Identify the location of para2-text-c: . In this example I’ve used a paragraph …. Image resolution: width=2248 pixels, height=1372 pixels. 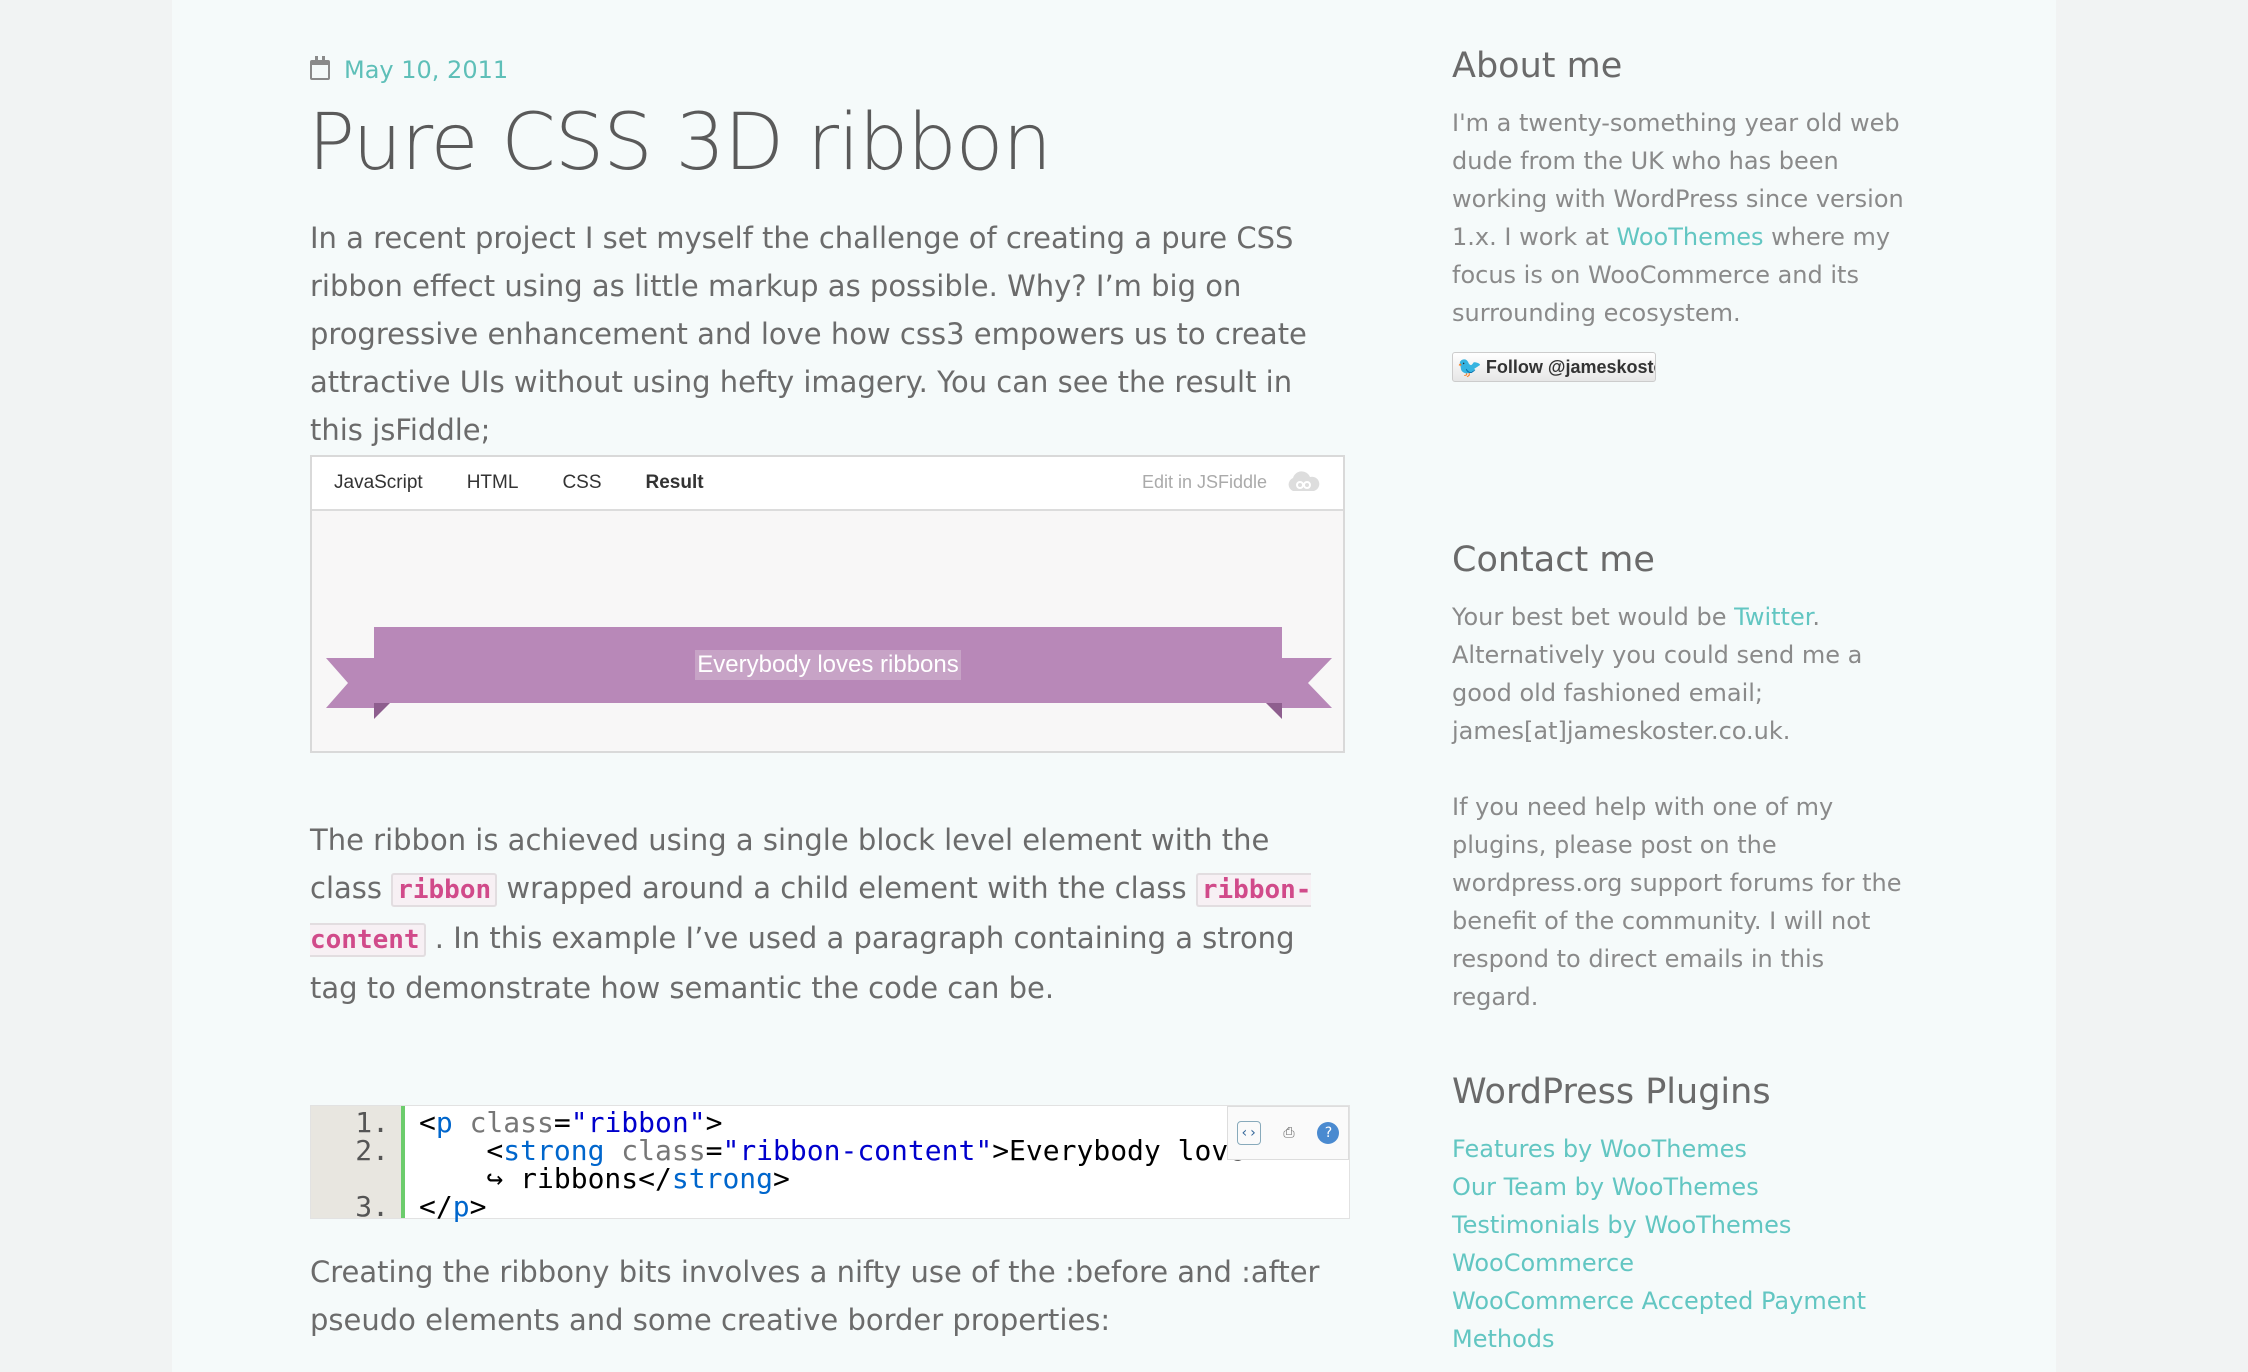
(802, 963).